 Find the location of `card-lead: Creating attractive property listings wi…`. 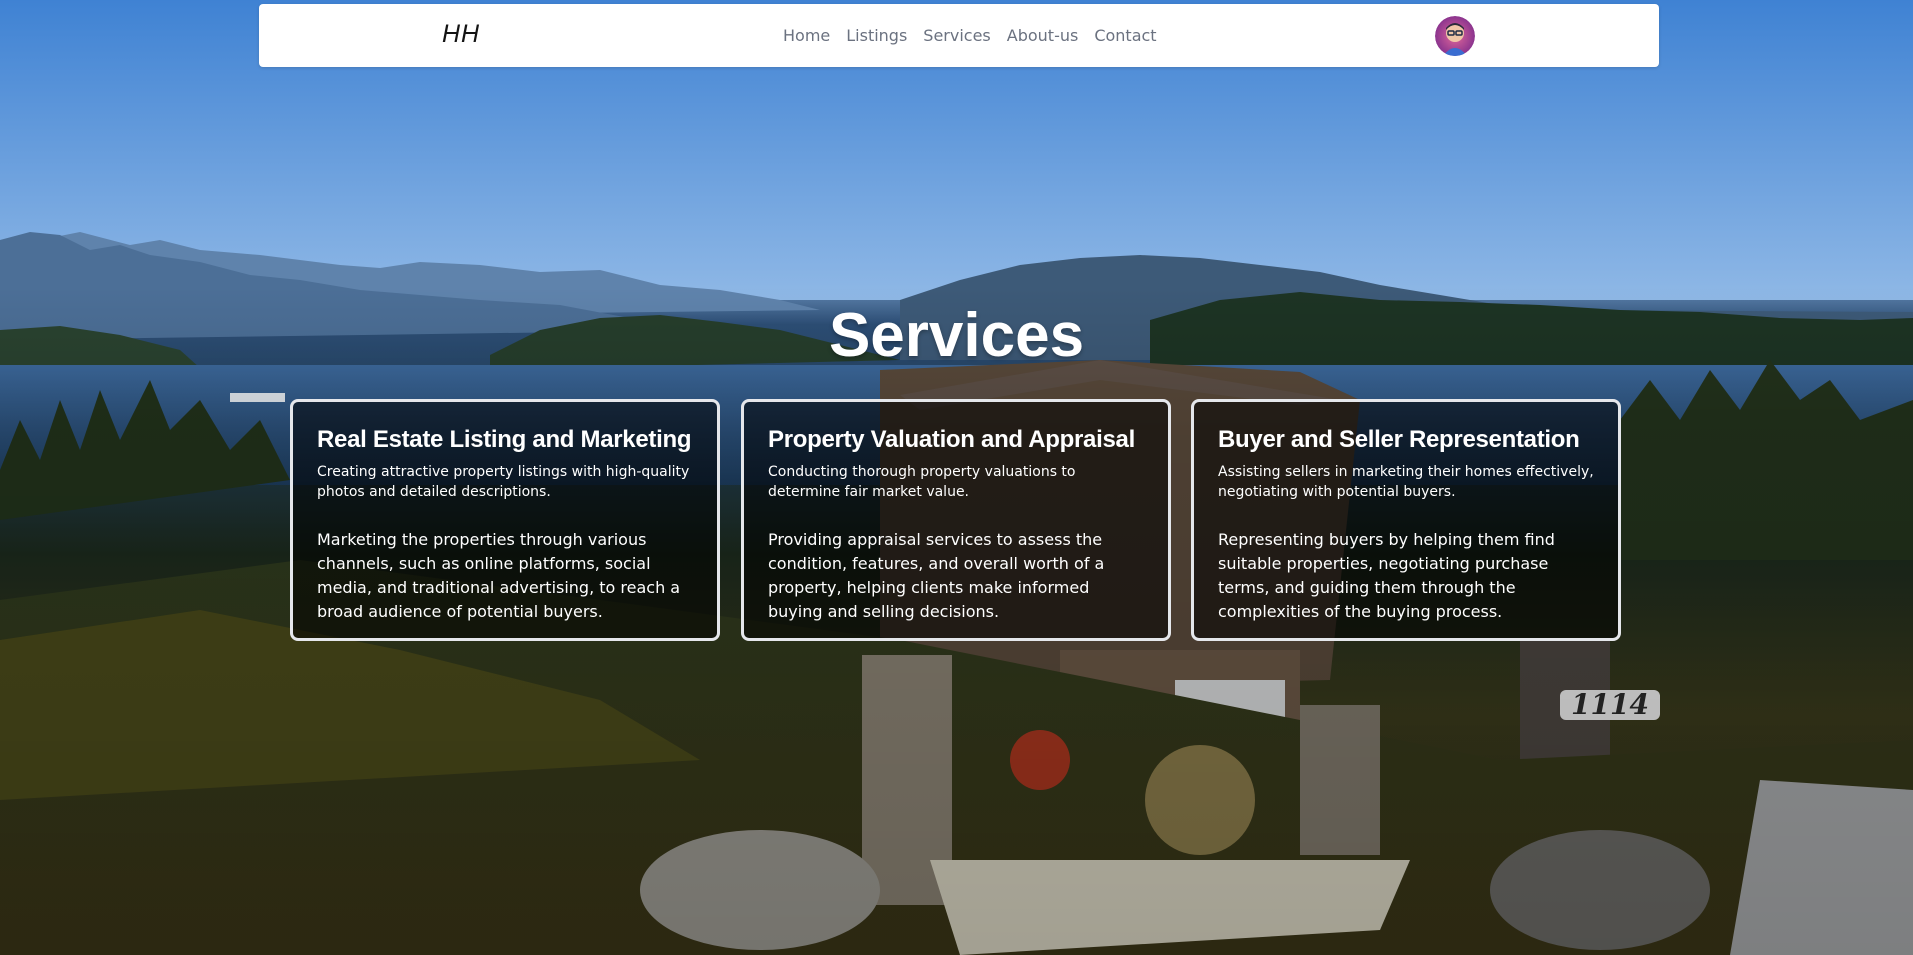

card-lead: Creating attractive property listings wi… is located at coordinates (503, 482).